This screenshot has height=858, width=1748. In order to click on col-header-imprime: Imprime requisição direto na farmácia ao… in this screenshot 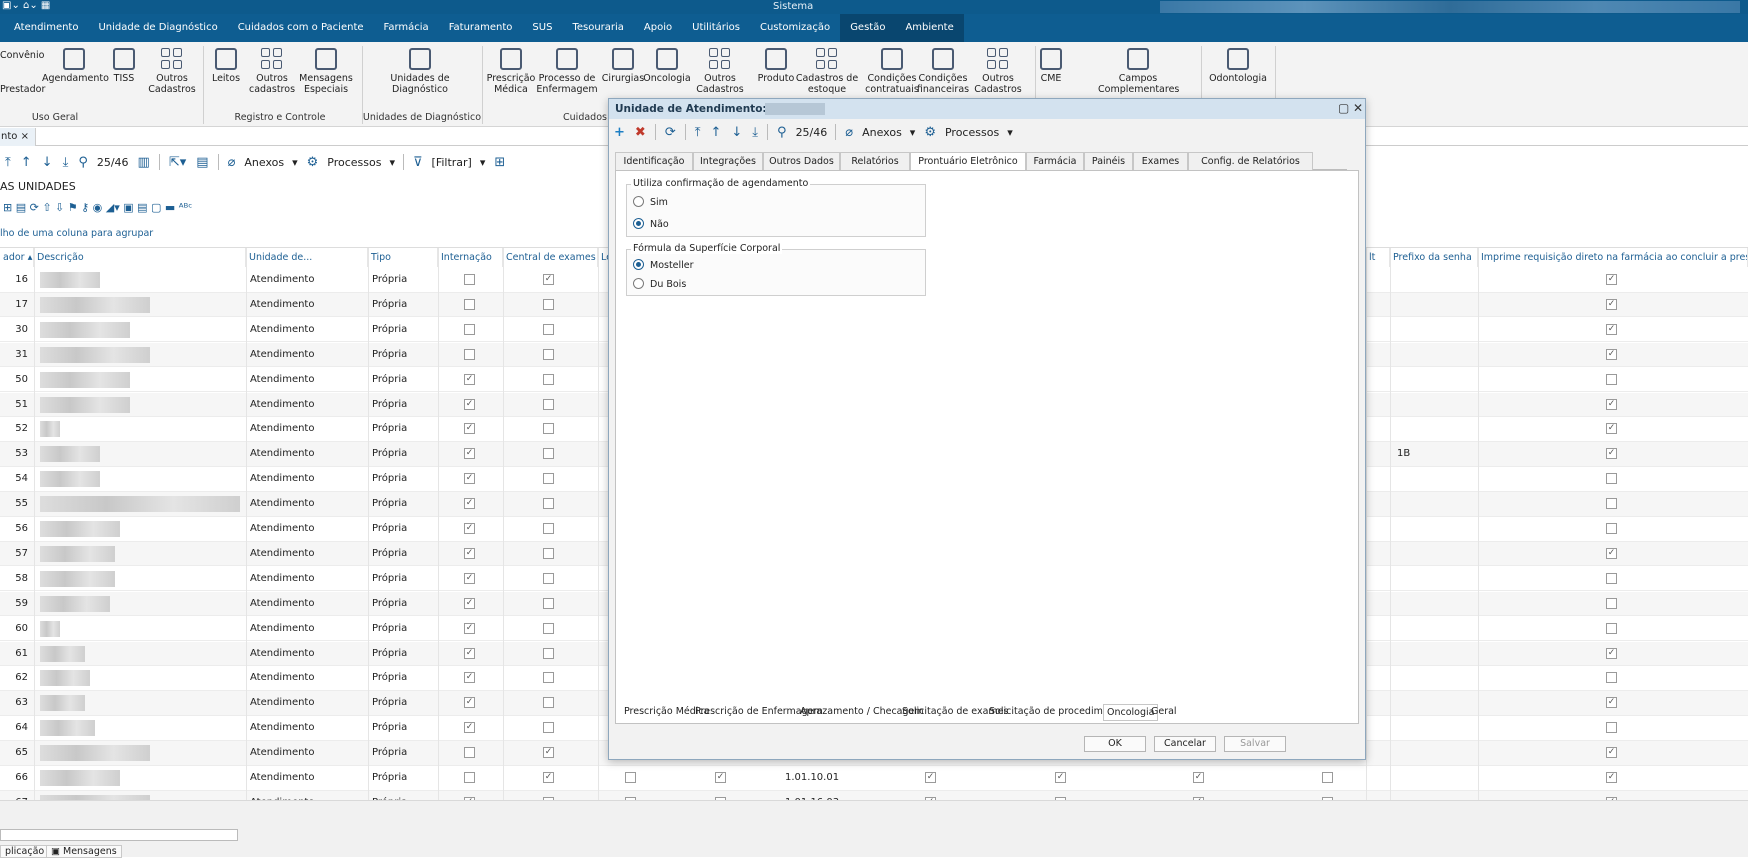, I will do `click(1613, 257)`.